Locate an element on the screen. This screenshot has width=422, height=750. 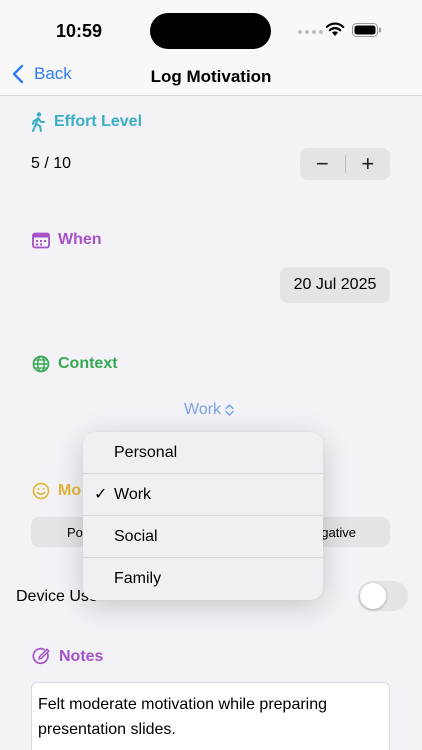
device-used-toggle is located at coordinates (383, 596).